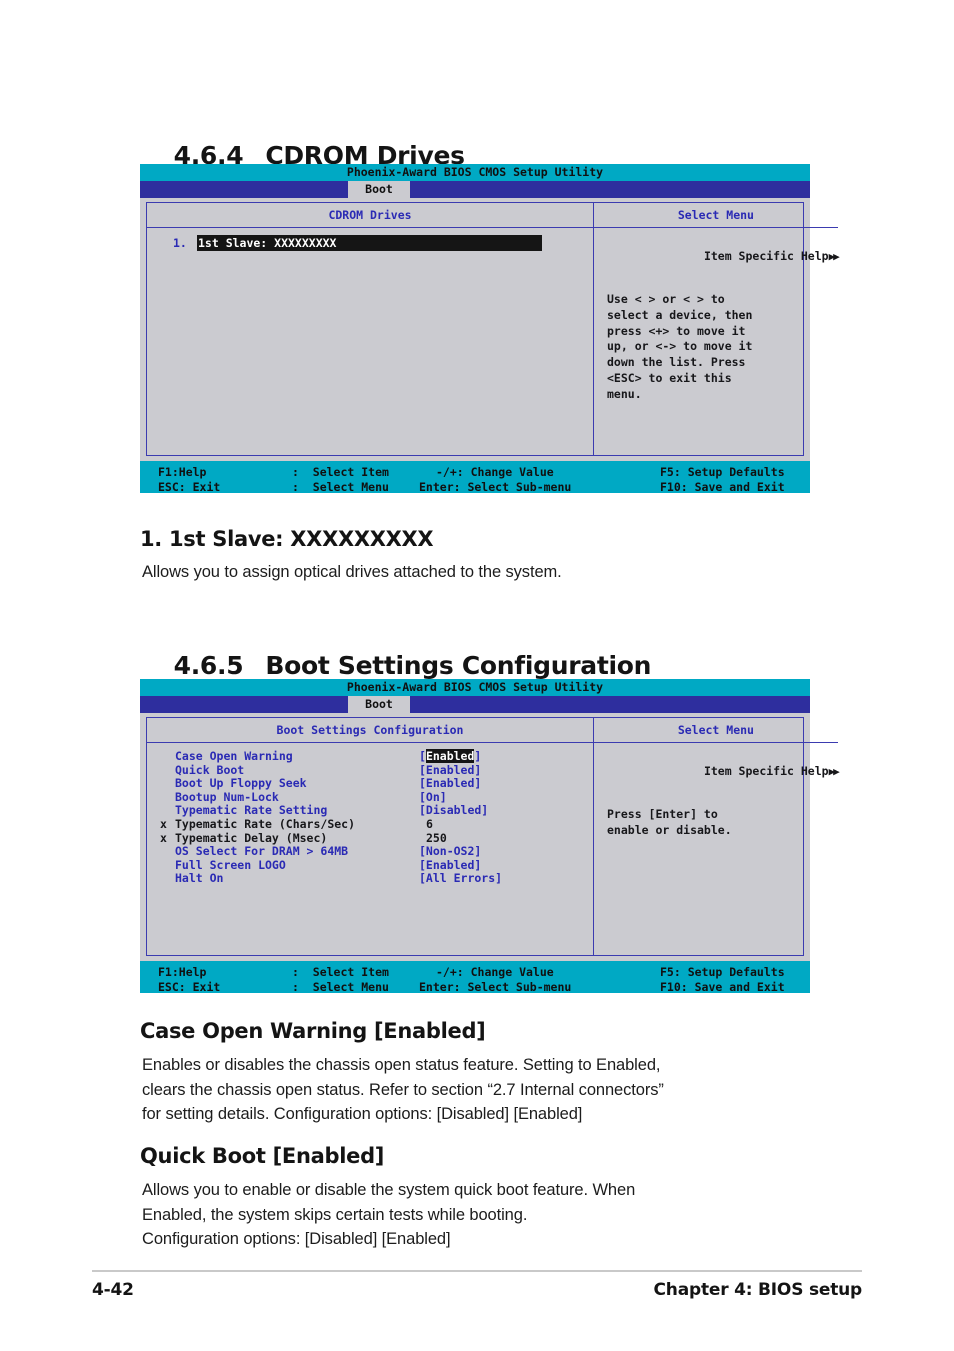 This screenshot has width=954, height=1351. I want to click on left-panel-cdrom: CDROM Drives 1. 1st Slave: XXXXXXXXX, so click(370, 329).